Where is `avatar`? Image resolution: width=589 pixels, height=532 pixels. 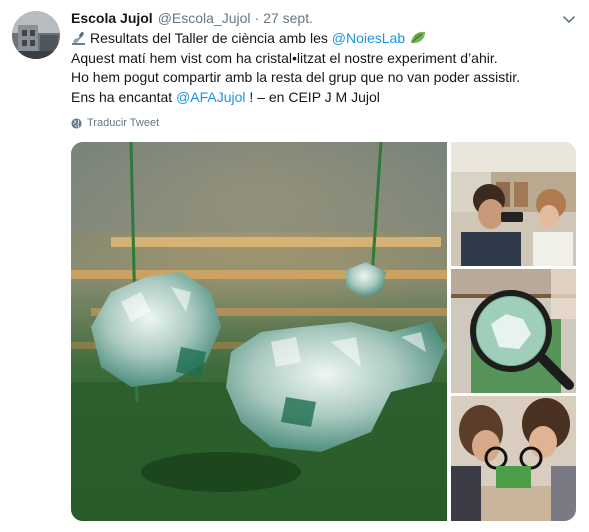
avatar is located at coordinates (36, 35).